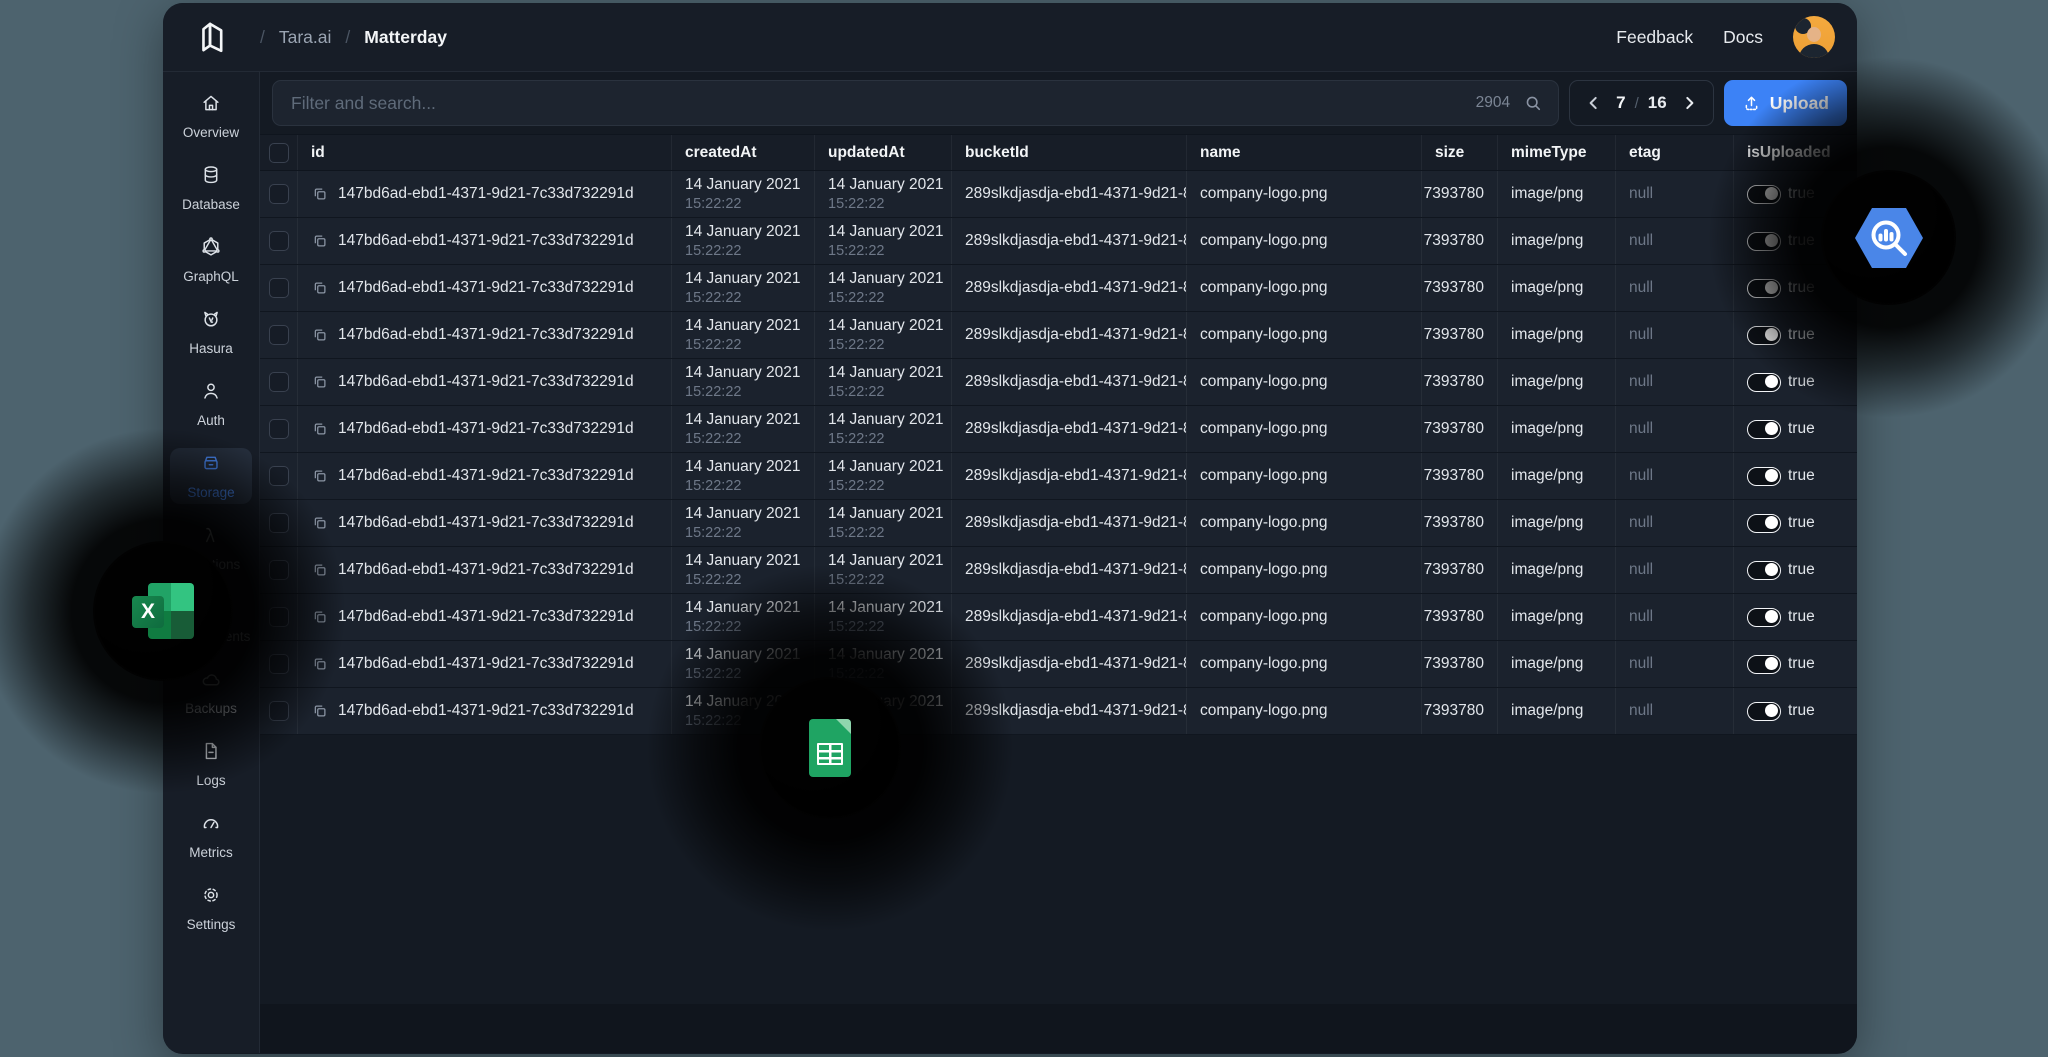 This screenshot has height=1057, width=2048. I want to click on cell-createdAt: 14 January 2021 15:22:22, so click(743, 429).